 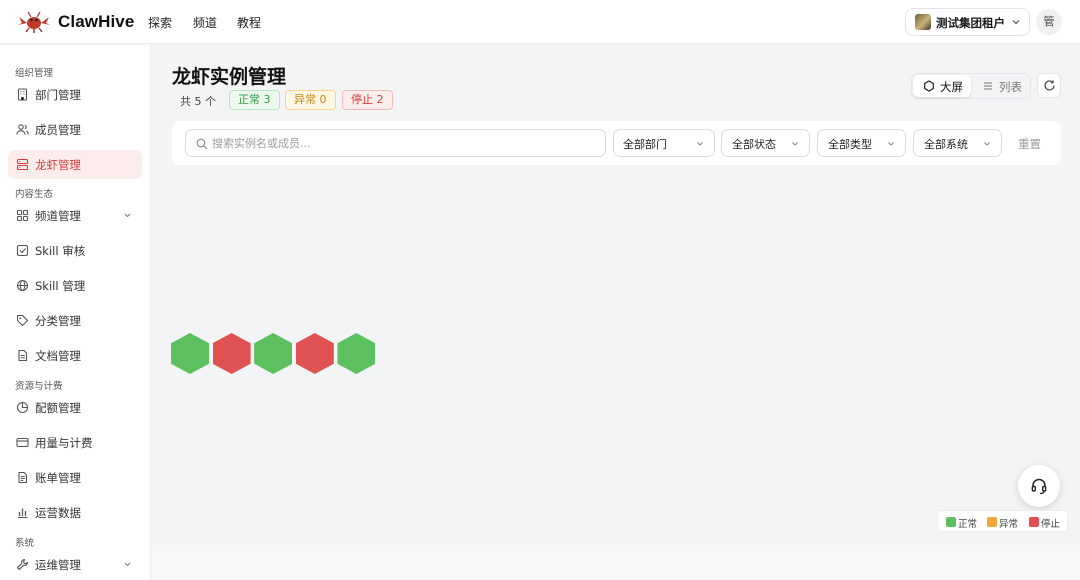 I want to click on sidebar-item-usage-billing: 用量与计费, so click(x=75, y=442).